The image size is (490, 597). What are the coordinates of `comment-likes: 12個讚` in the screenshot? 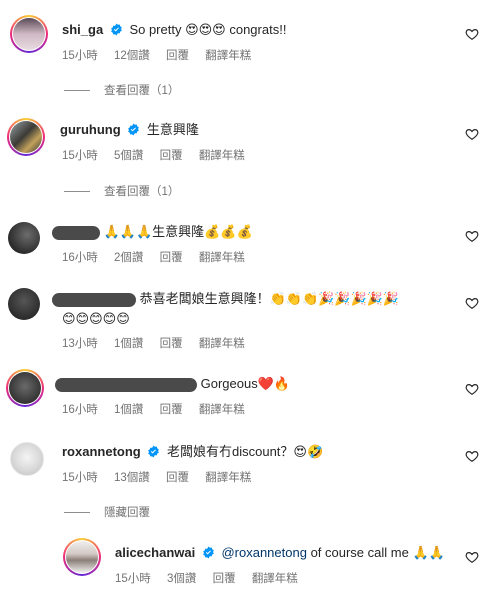 It's located at (132, 56).